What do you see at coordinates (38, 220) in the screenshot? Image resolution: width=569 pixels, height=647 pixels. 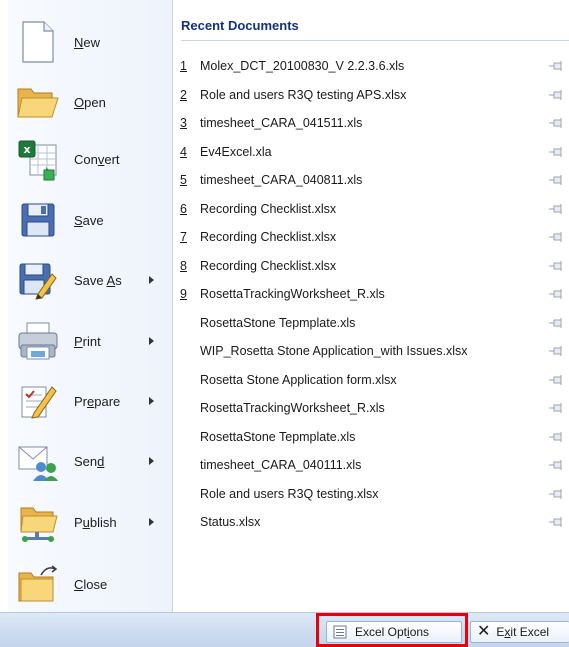 I see `save-disk-icon` at bounding box center [38, 220].